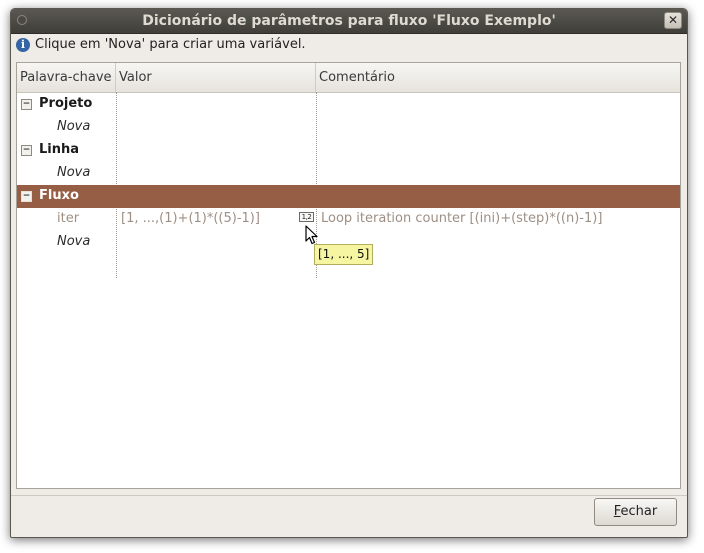 The width and height of the screenshot is (704, 553). I want to click on column-header-keyword: Palavra-chave, so click(66, 77).